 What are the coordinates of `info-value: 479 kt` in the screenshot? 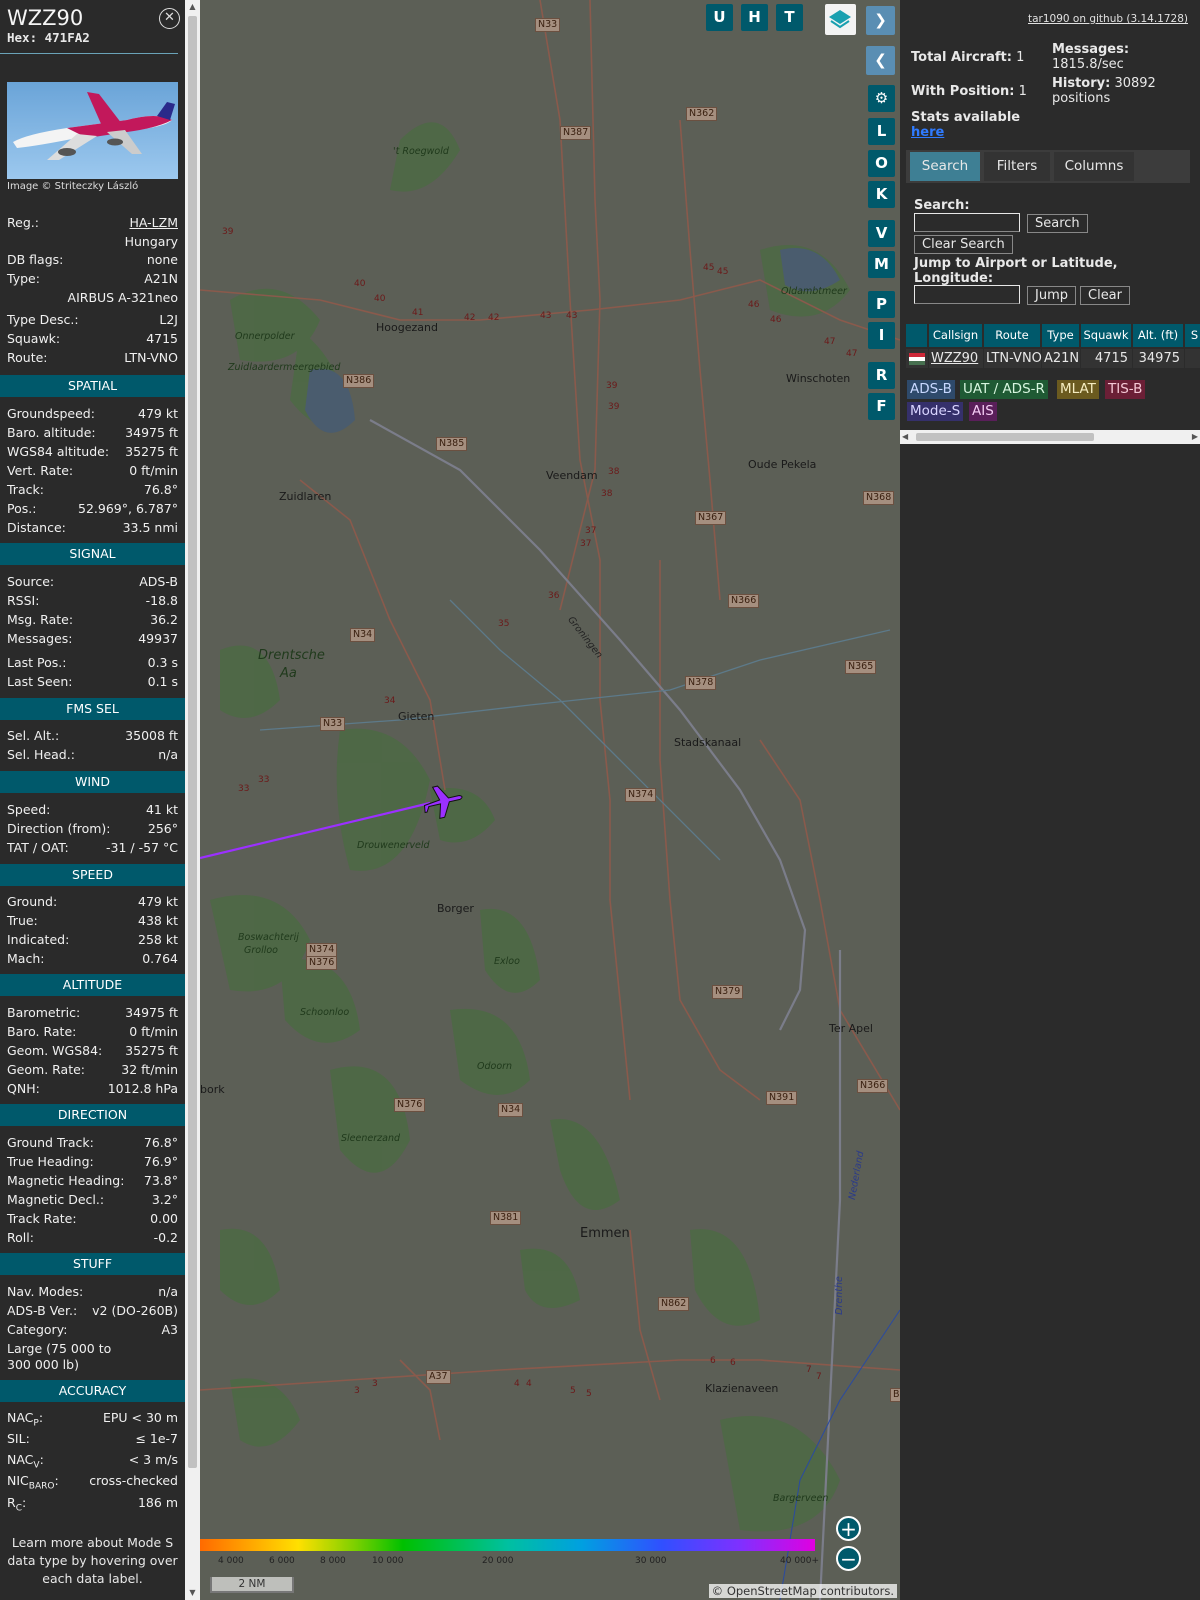 It's located at (158, 413).